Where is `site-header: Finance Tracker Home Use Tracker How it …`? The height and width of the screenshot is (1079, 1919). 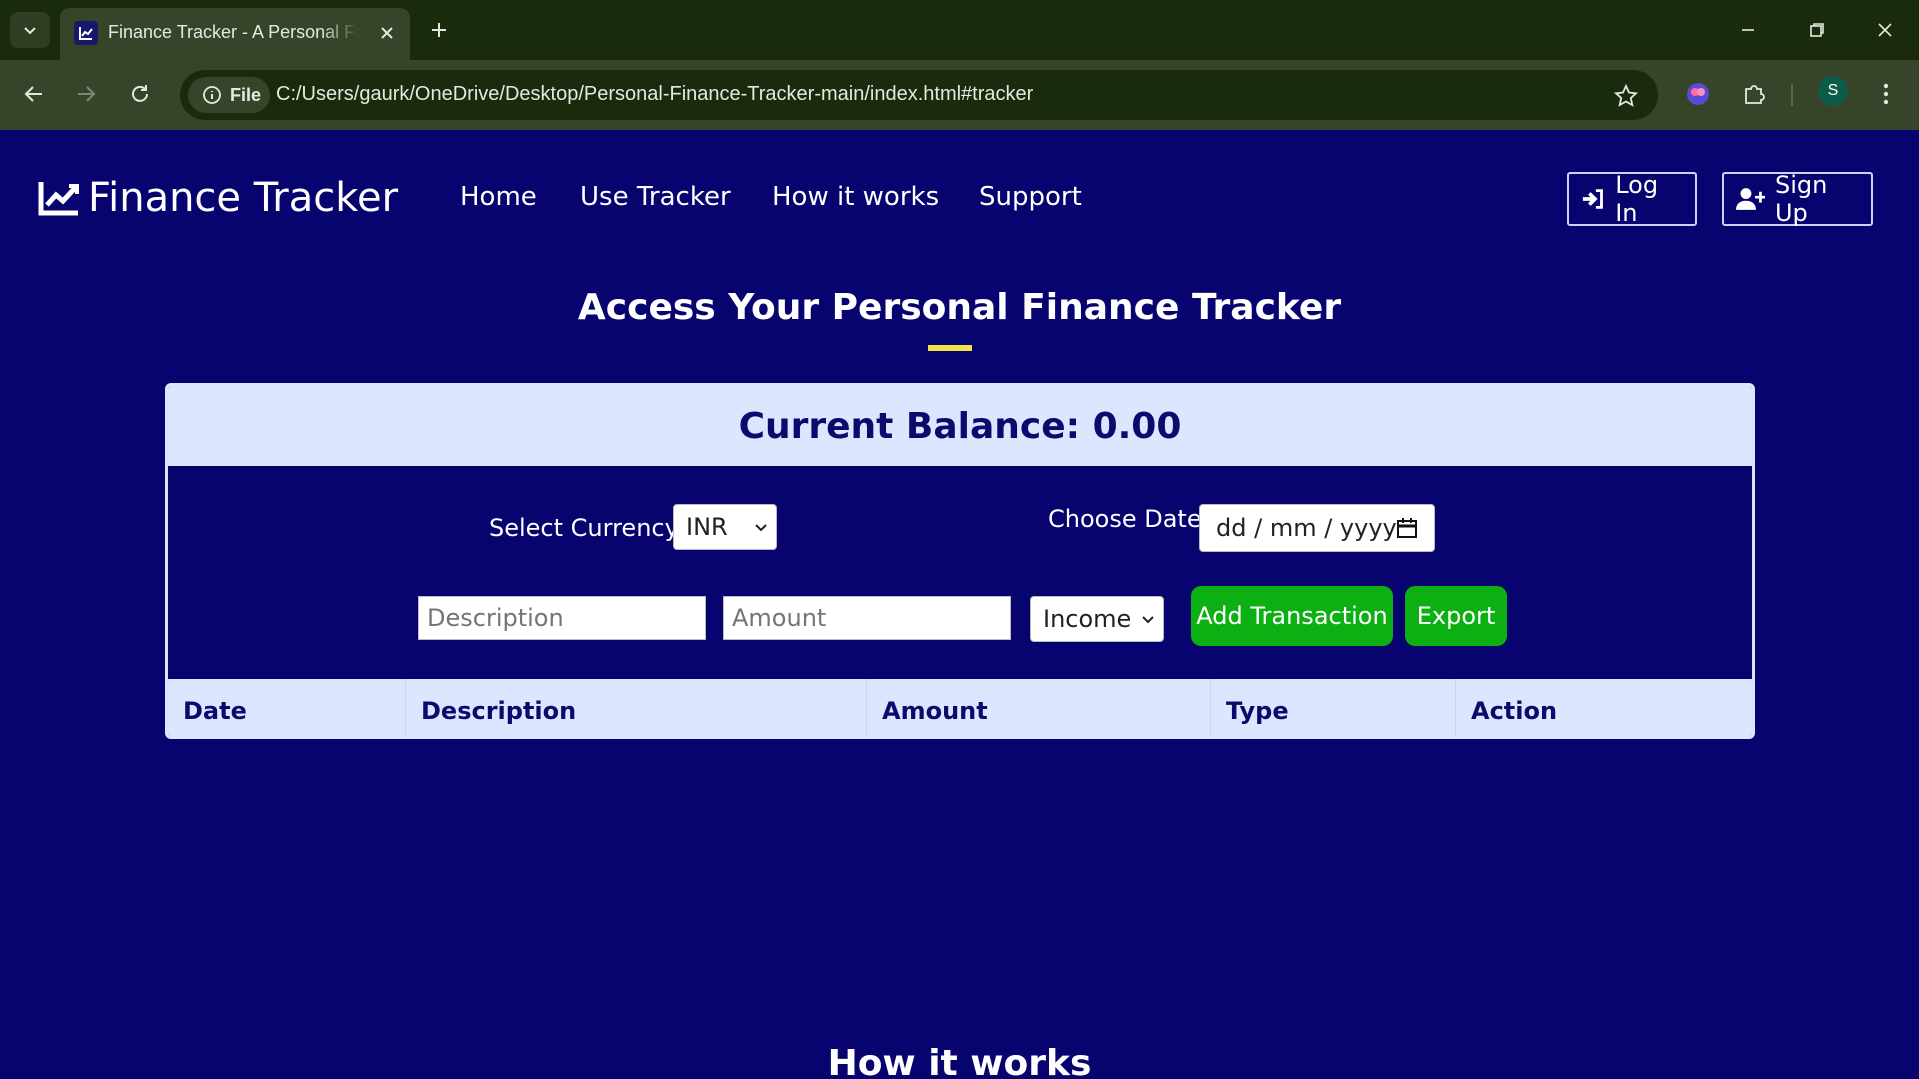
site-header: Finance Tracker Home Use Tracker How it … is located at coordinates (959, 200).